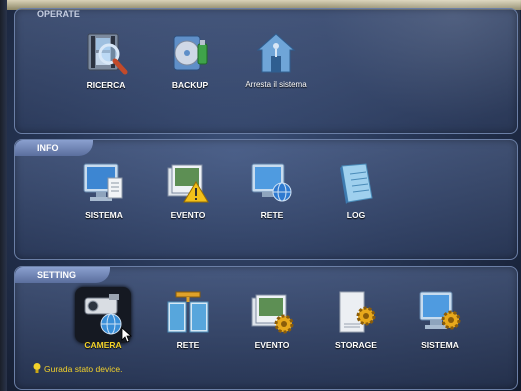 This screenshot has width=521, height=391. I want to click on mouse-cursor-icon, so click(127, 335).